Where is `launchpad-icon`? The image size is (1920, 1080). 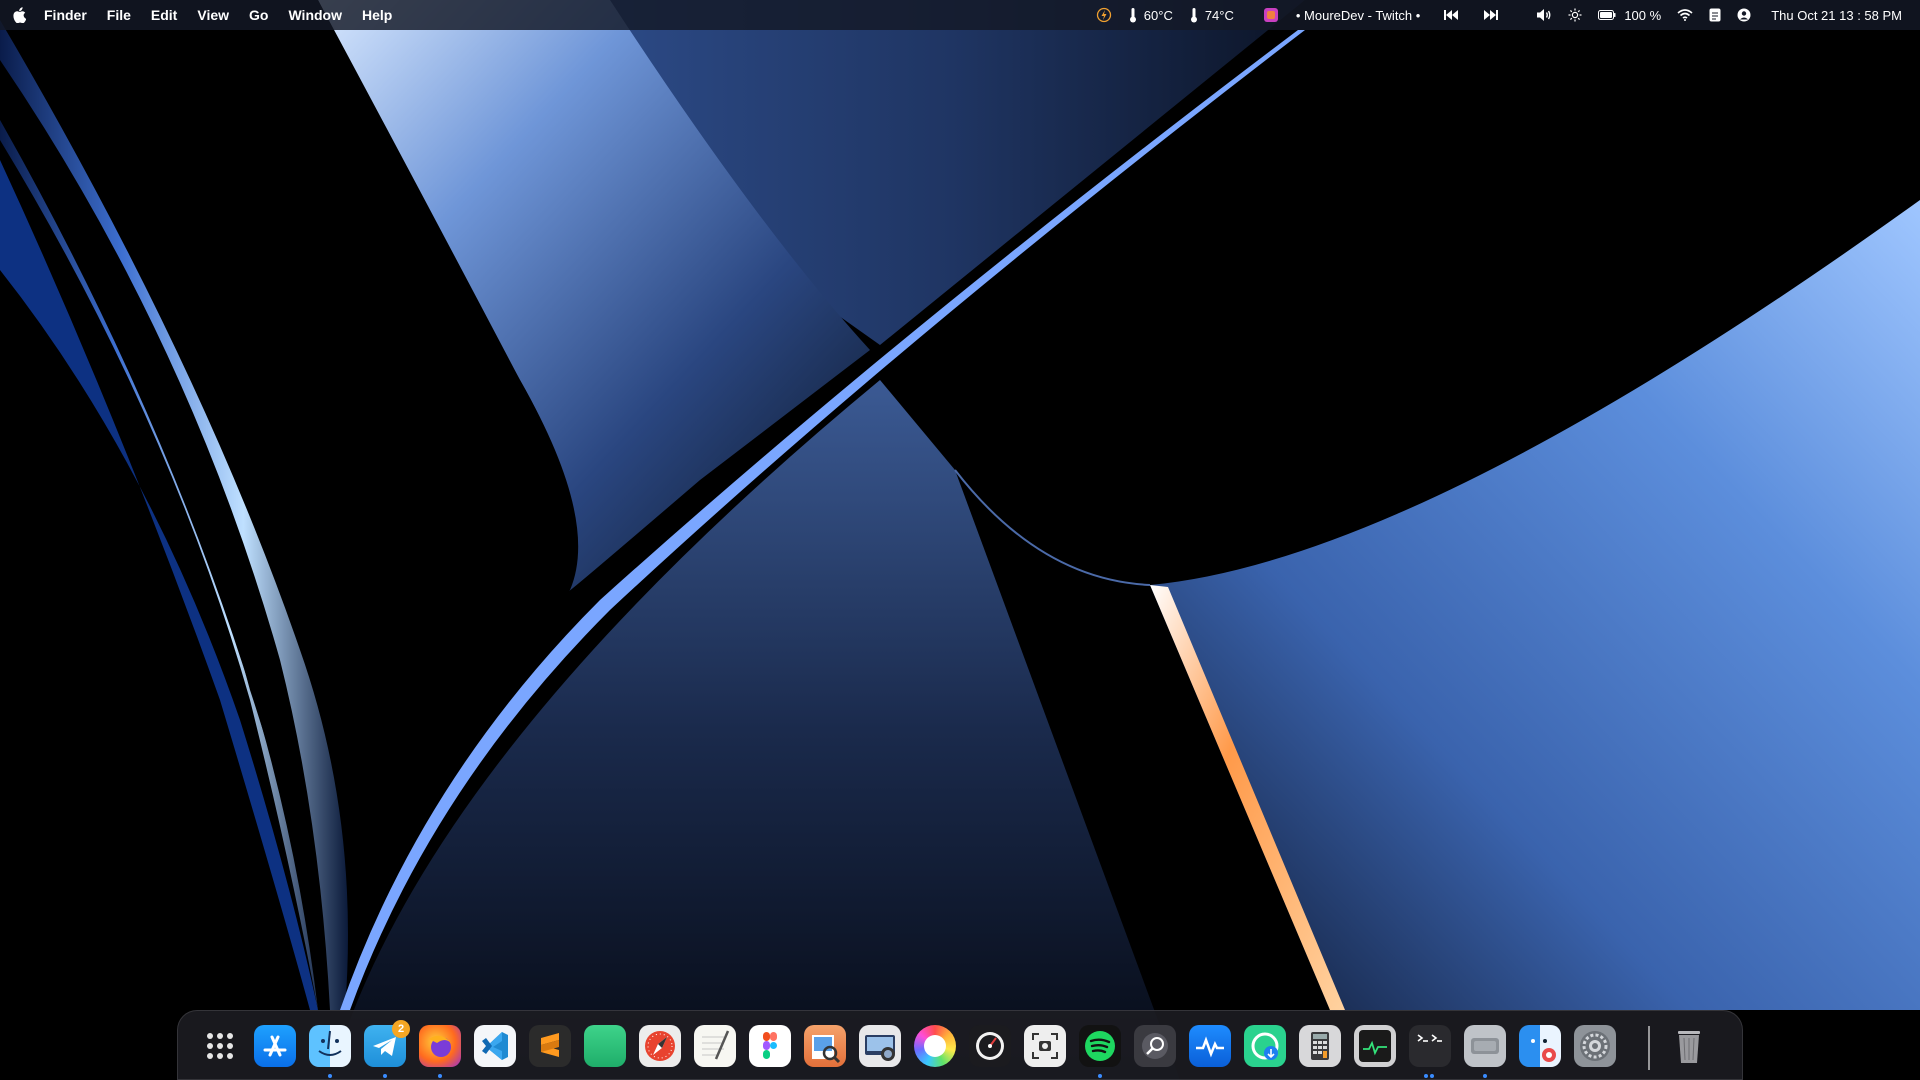 launchpad-icon is located at coordinates (220, 1046).